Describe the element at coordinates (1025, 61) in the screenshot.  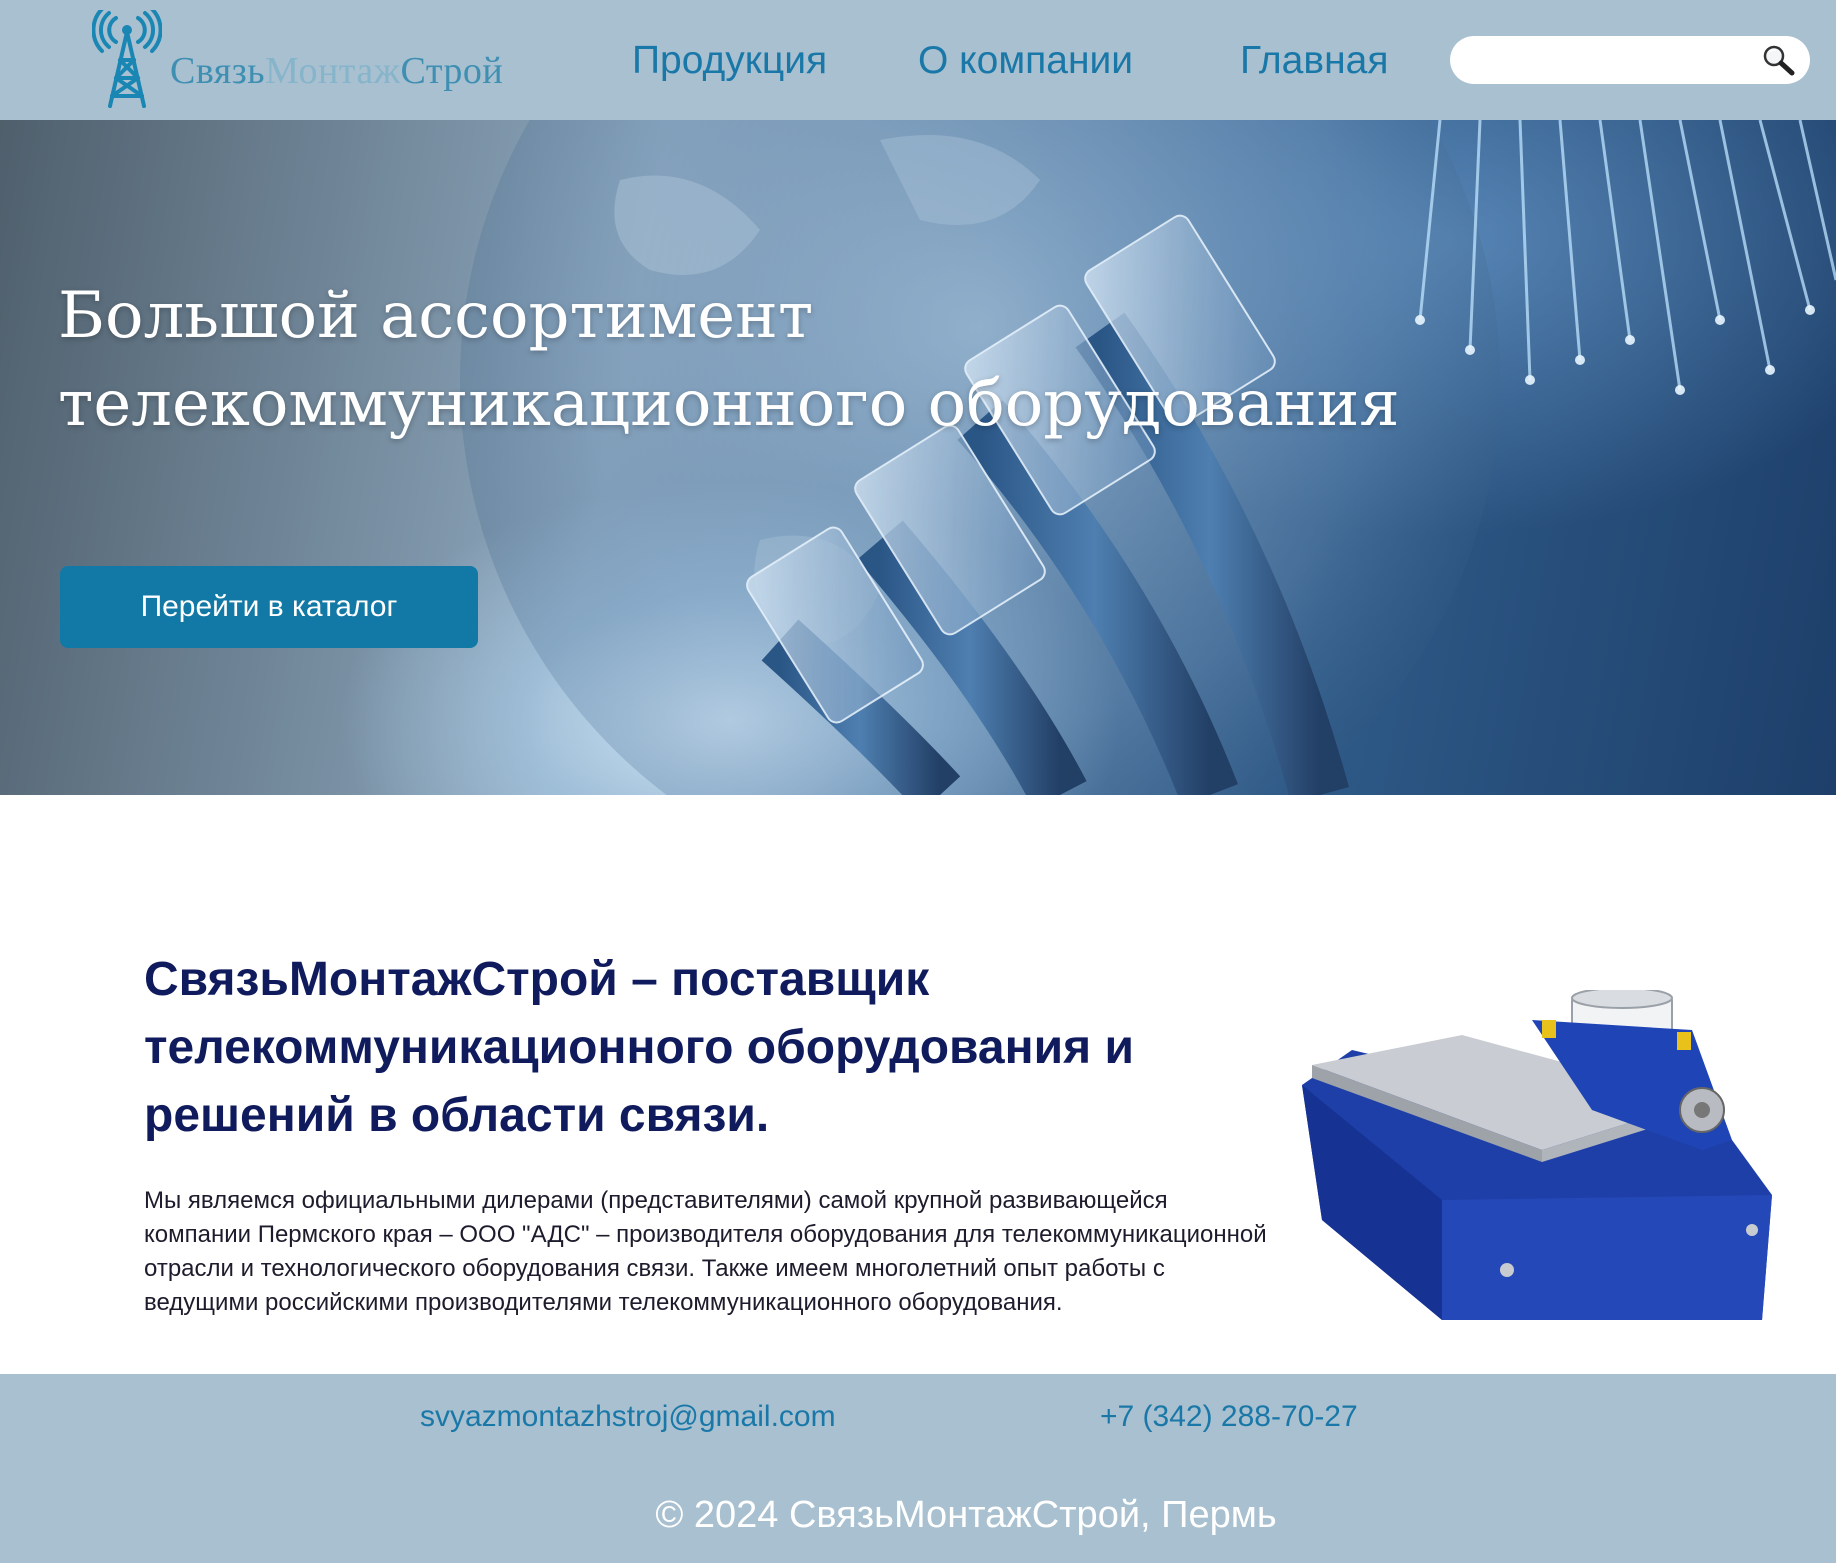
I see `nav-link-about: О компании` at that location.